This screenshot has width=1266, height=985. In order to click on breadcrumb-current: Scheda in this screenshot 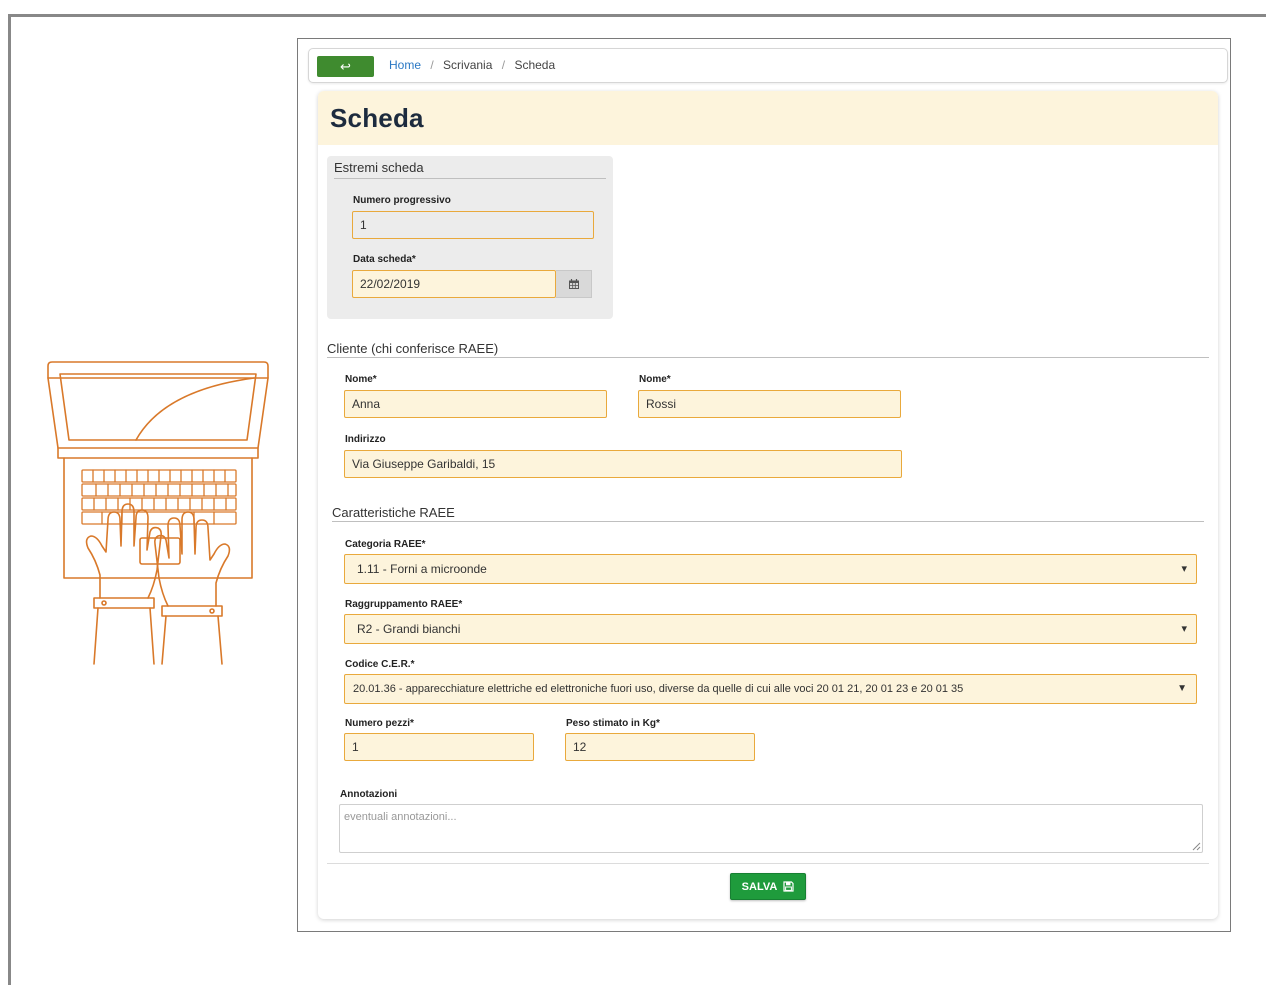, I will do `click(535, 65)`.